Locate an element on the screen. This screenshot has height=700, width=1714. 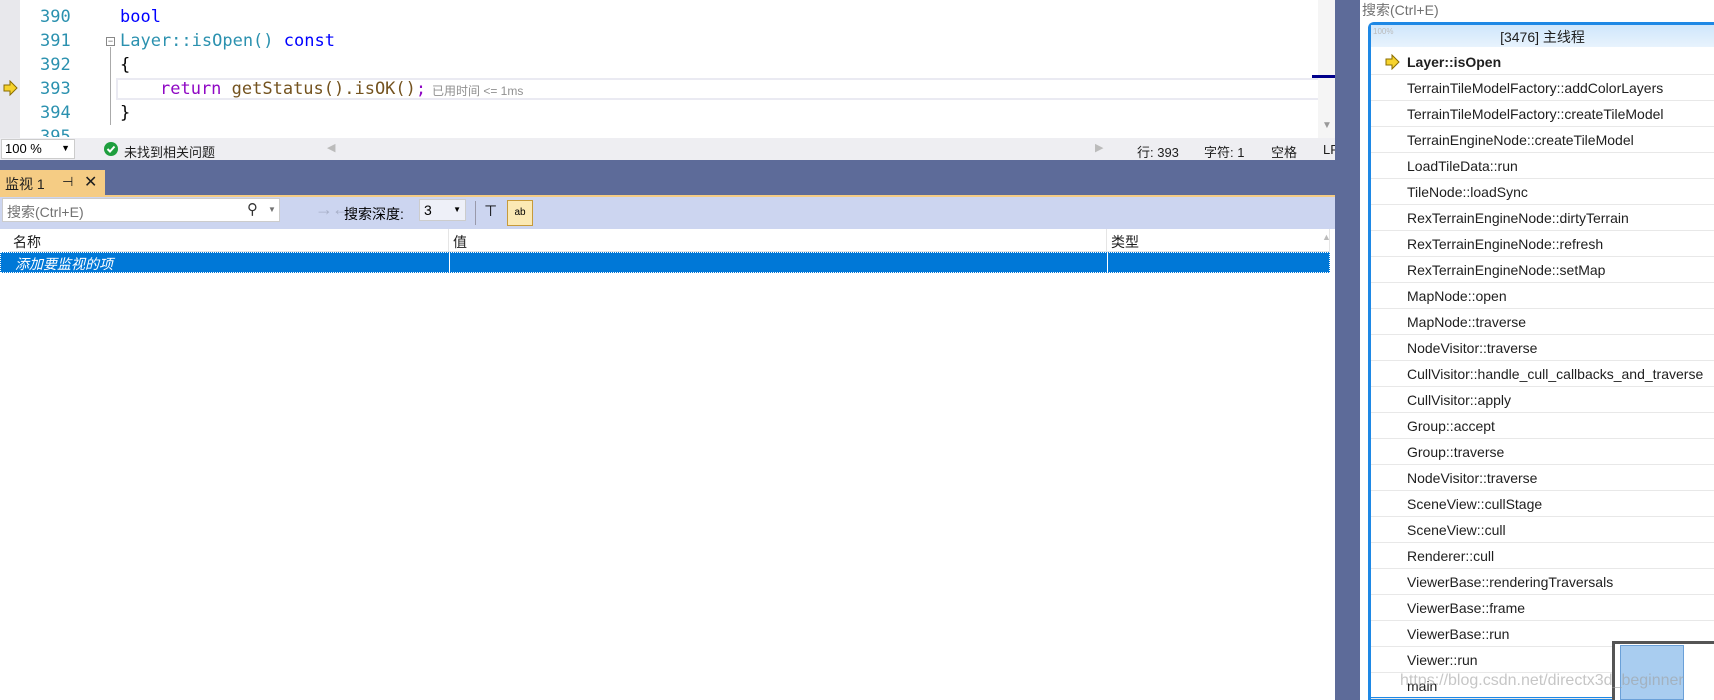
frame-label: Layer::isOpen is located at coordinates (1454, 62).